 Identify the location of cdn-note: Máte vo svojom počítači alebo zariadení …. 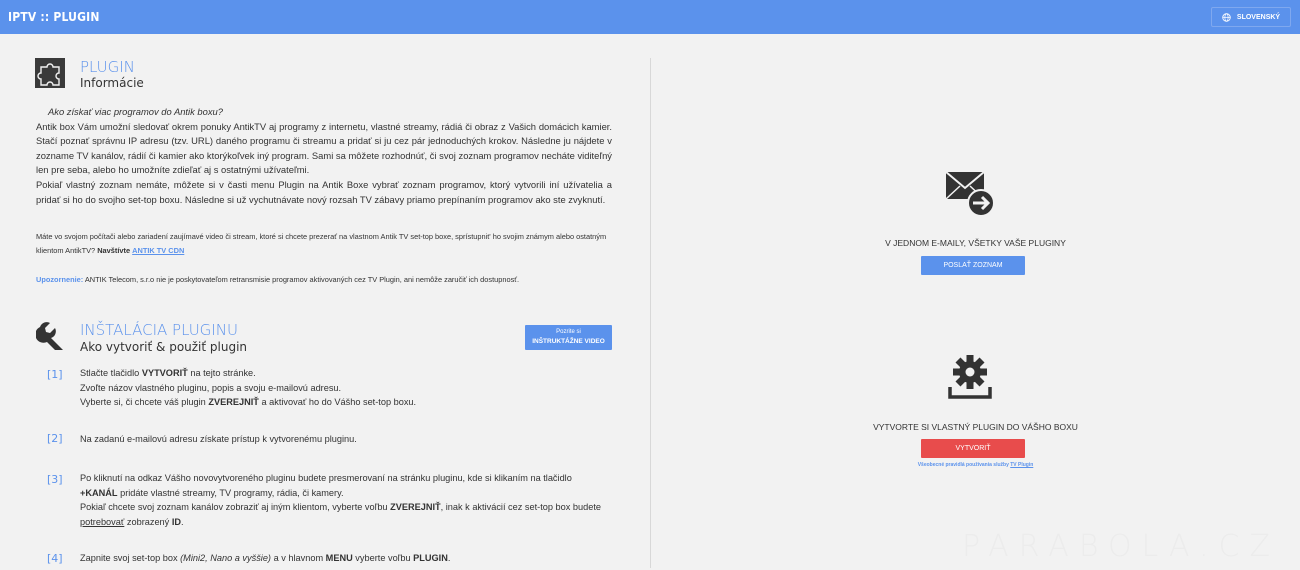
(324, 244).